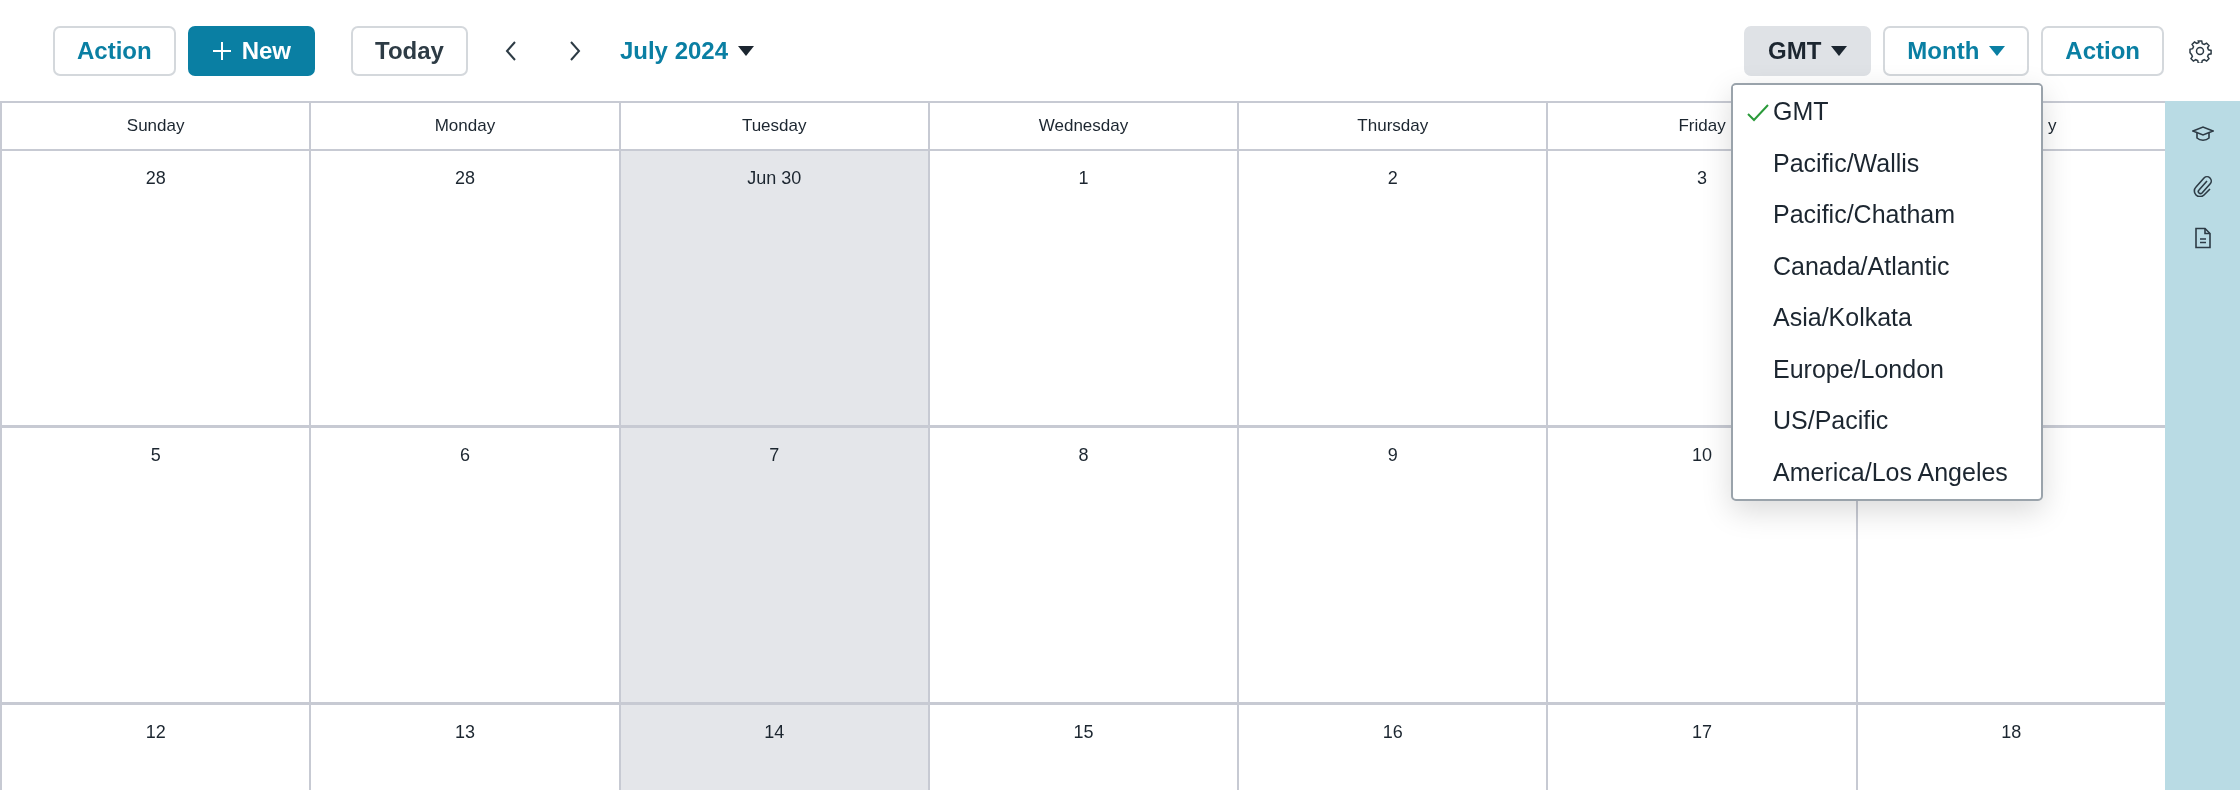 Image resolution: width=2240 pixels, height=790 pixels. What do you see at coordinates (1887, 163) in the screenshot?
I see `menu-item: Pacific/Wallis` at bounding box center [1887, 163].